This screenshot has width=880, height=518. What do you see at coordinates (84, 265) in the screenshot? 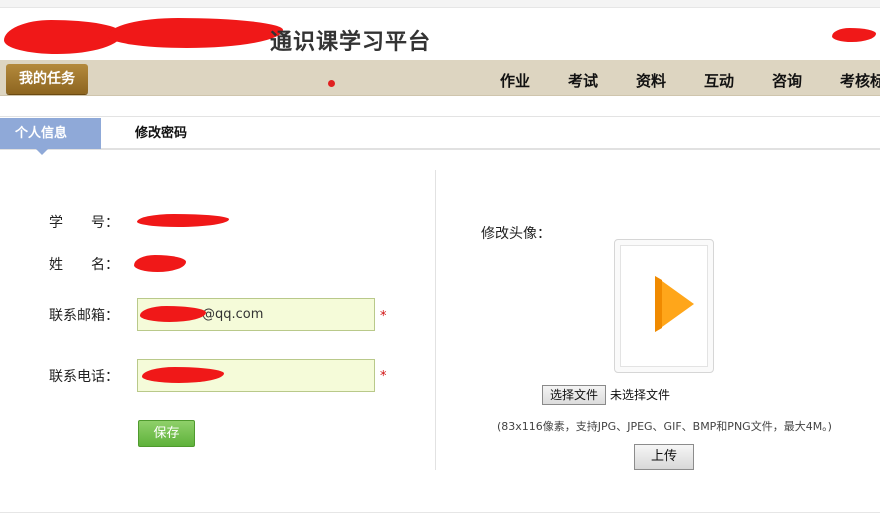
I see `name-label: 姓 名：` at bounding box center [84, 265].